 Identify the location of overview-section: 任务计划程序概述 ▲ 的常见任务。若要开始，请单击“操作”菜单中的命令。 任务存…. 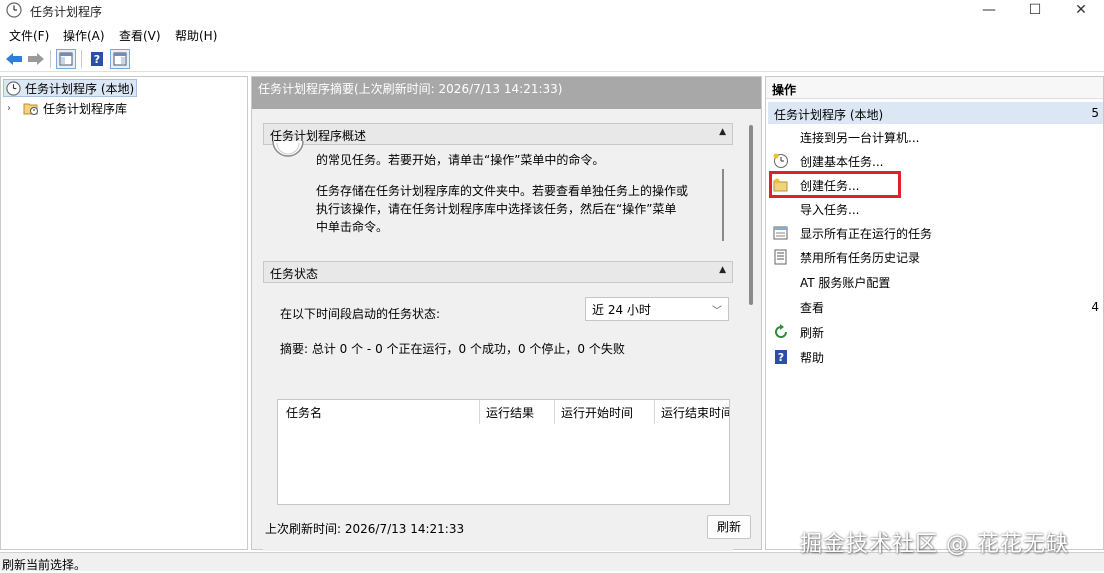
(498, 186).